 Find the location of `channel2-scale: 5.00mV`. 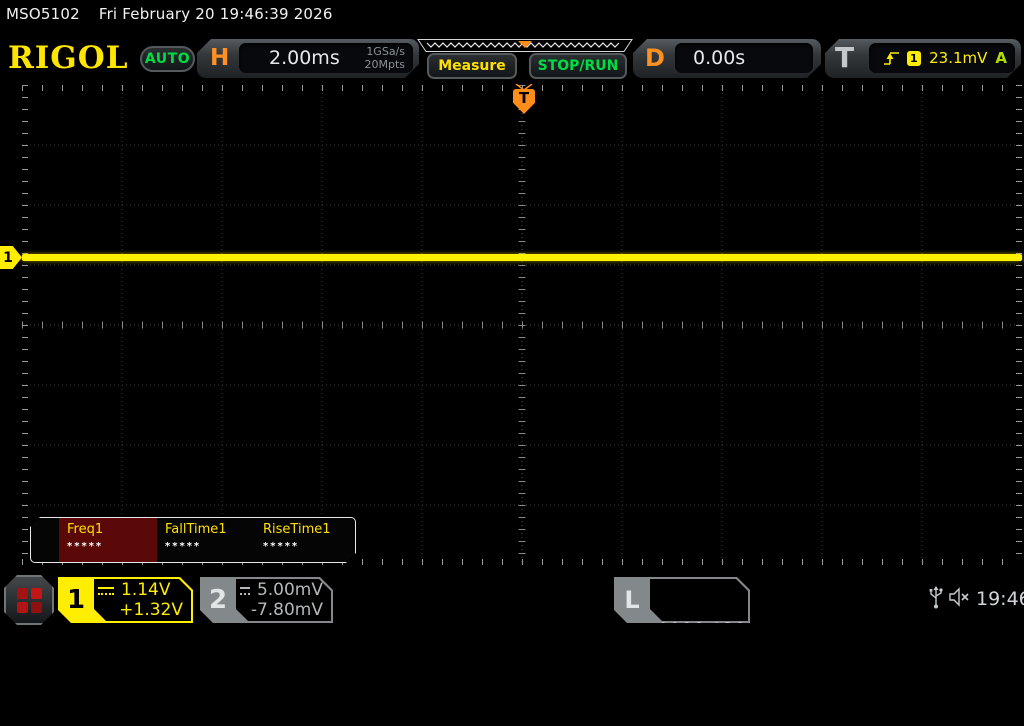

channel2-scale: 5.00mV is located at coordinates (289, 590).